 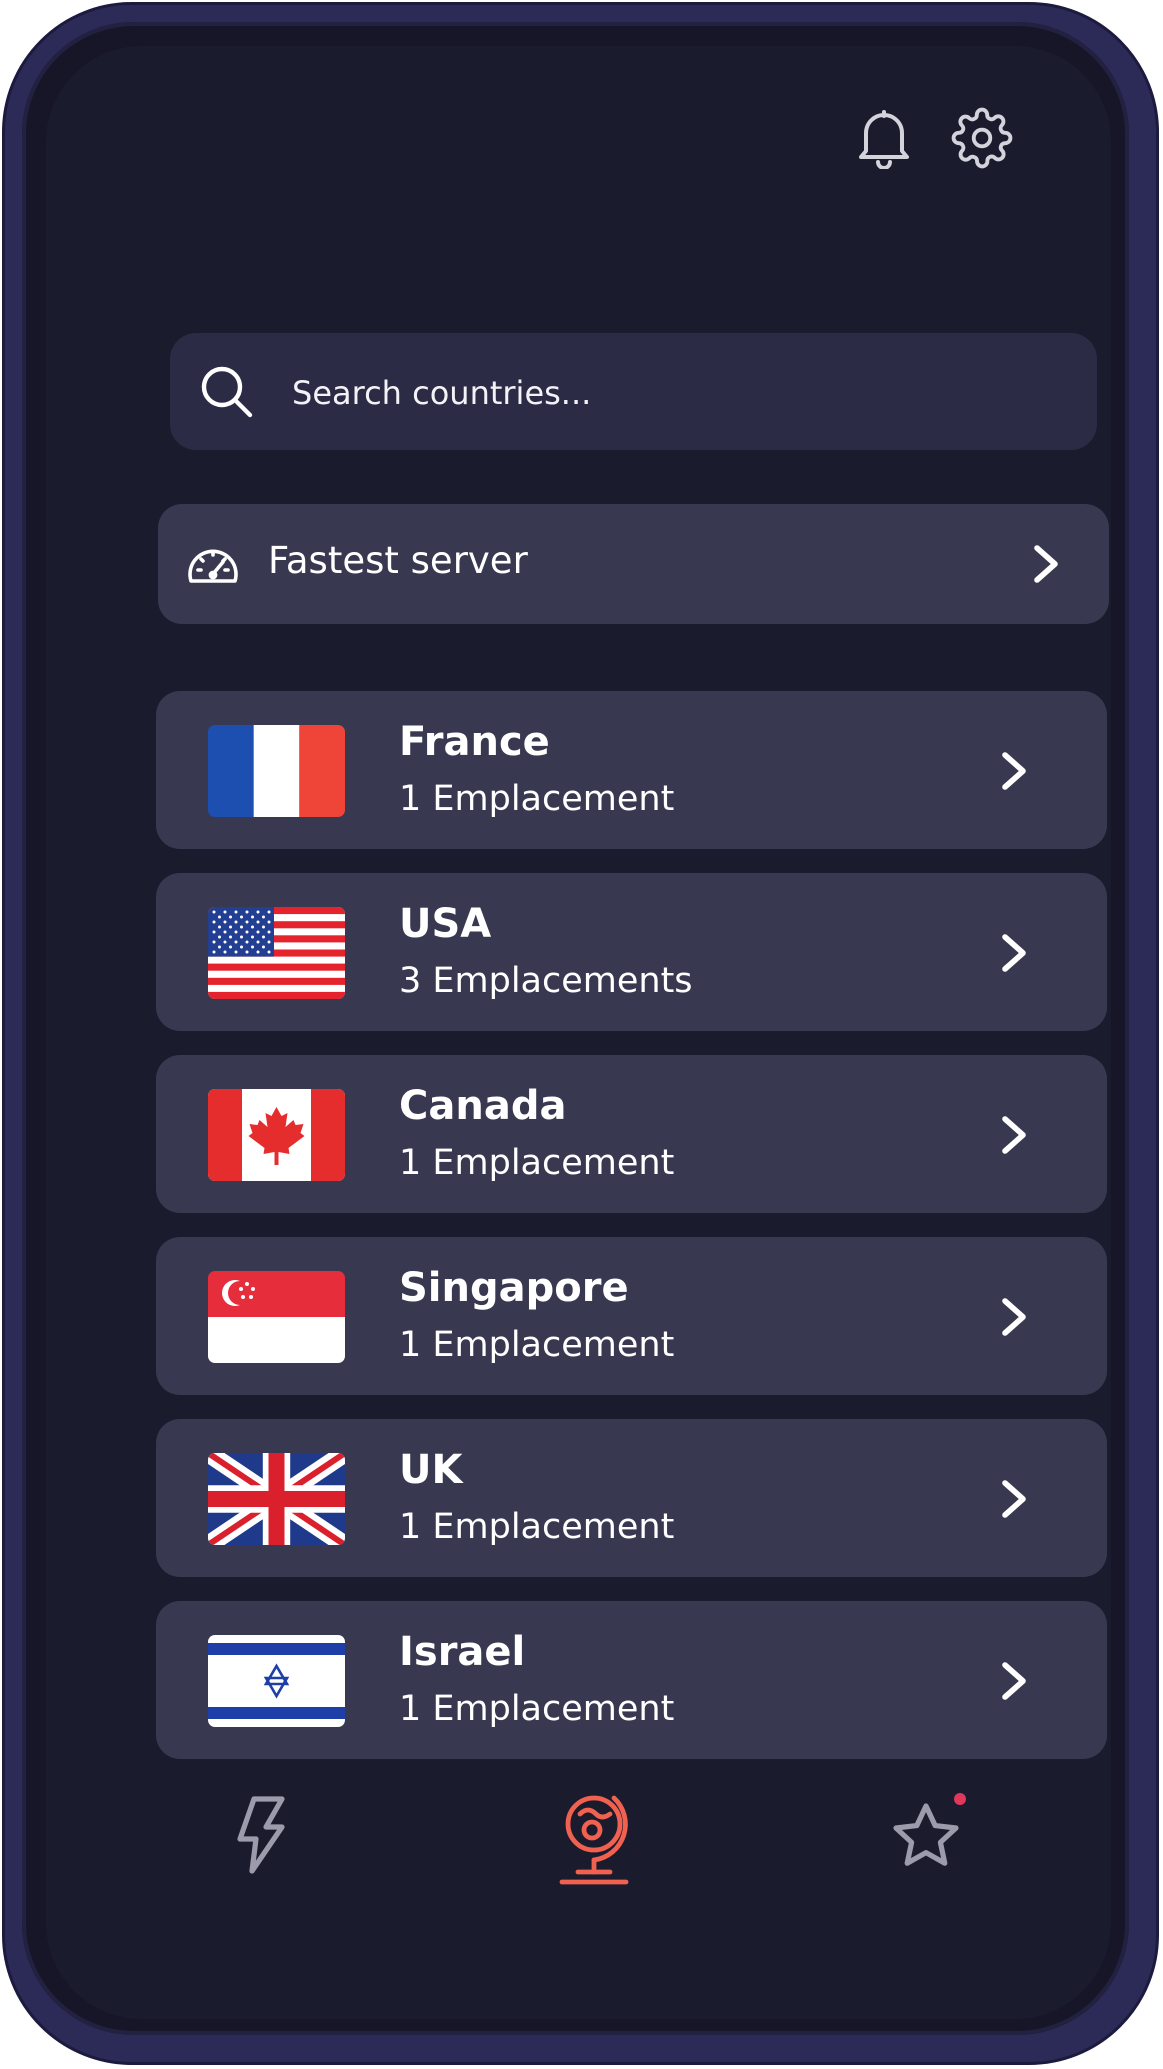 I want to click on nav-quick-connect, so click(x=260, y=1836).